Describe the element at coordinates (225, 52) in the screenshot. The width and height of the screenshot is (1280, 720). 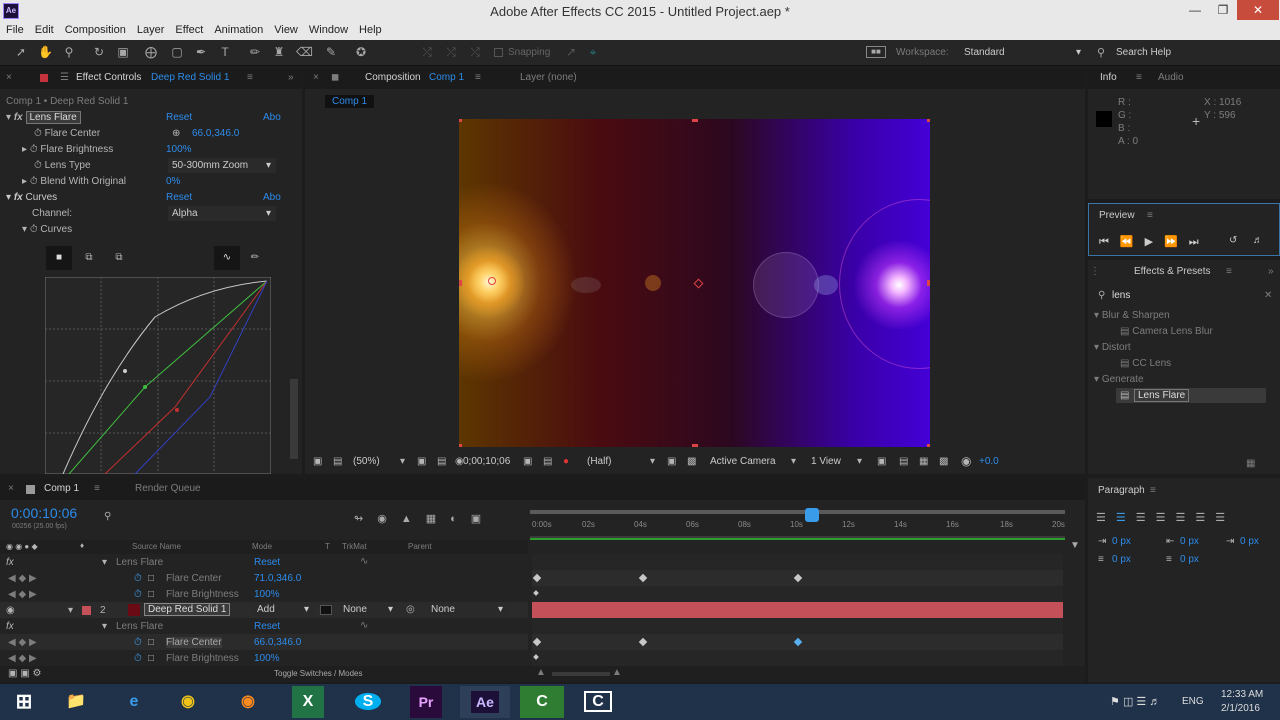
I see `type-tool-icon: T` at that location.